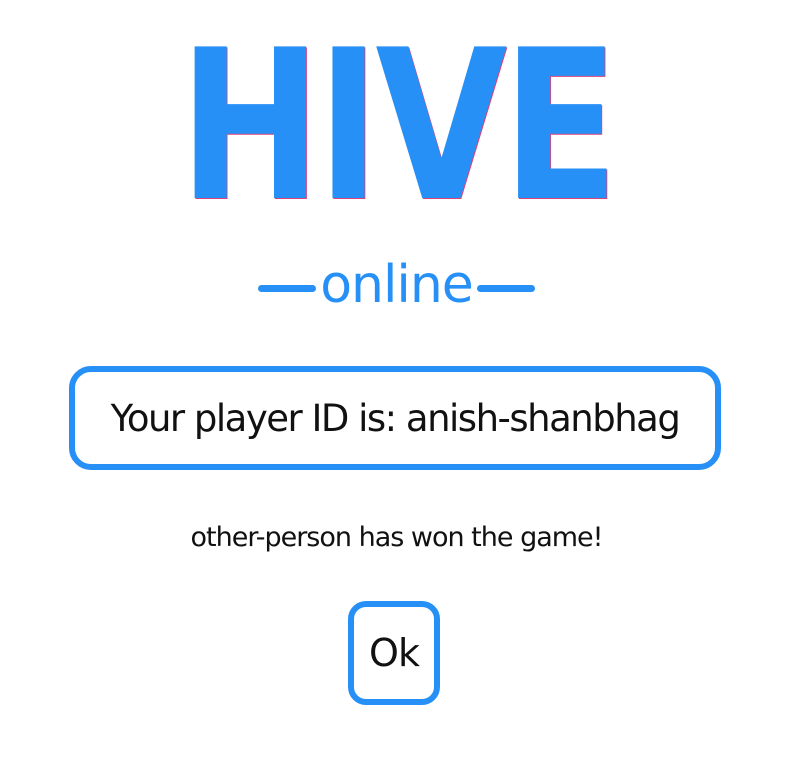  What do you see at coordinates (397, 285) in the screenshot?
I see `logo-subtitle-text: online` at bounding box center [397, 285].